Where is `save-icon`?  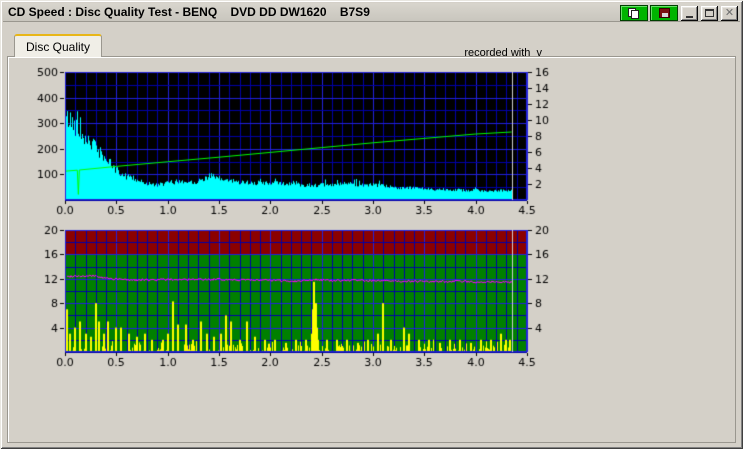 save-icon is located at coordinates (664, 13).